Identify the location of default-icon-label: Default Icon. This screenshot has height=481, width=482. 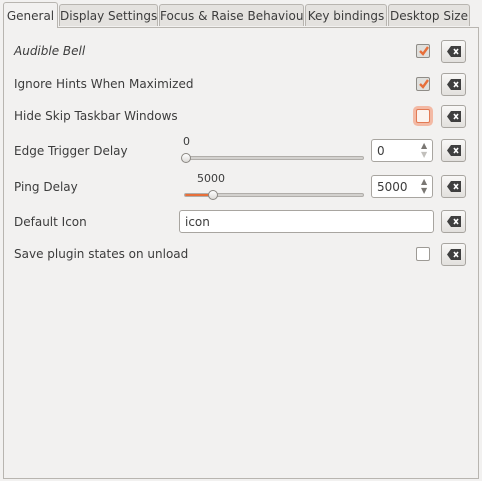
(50, 222).